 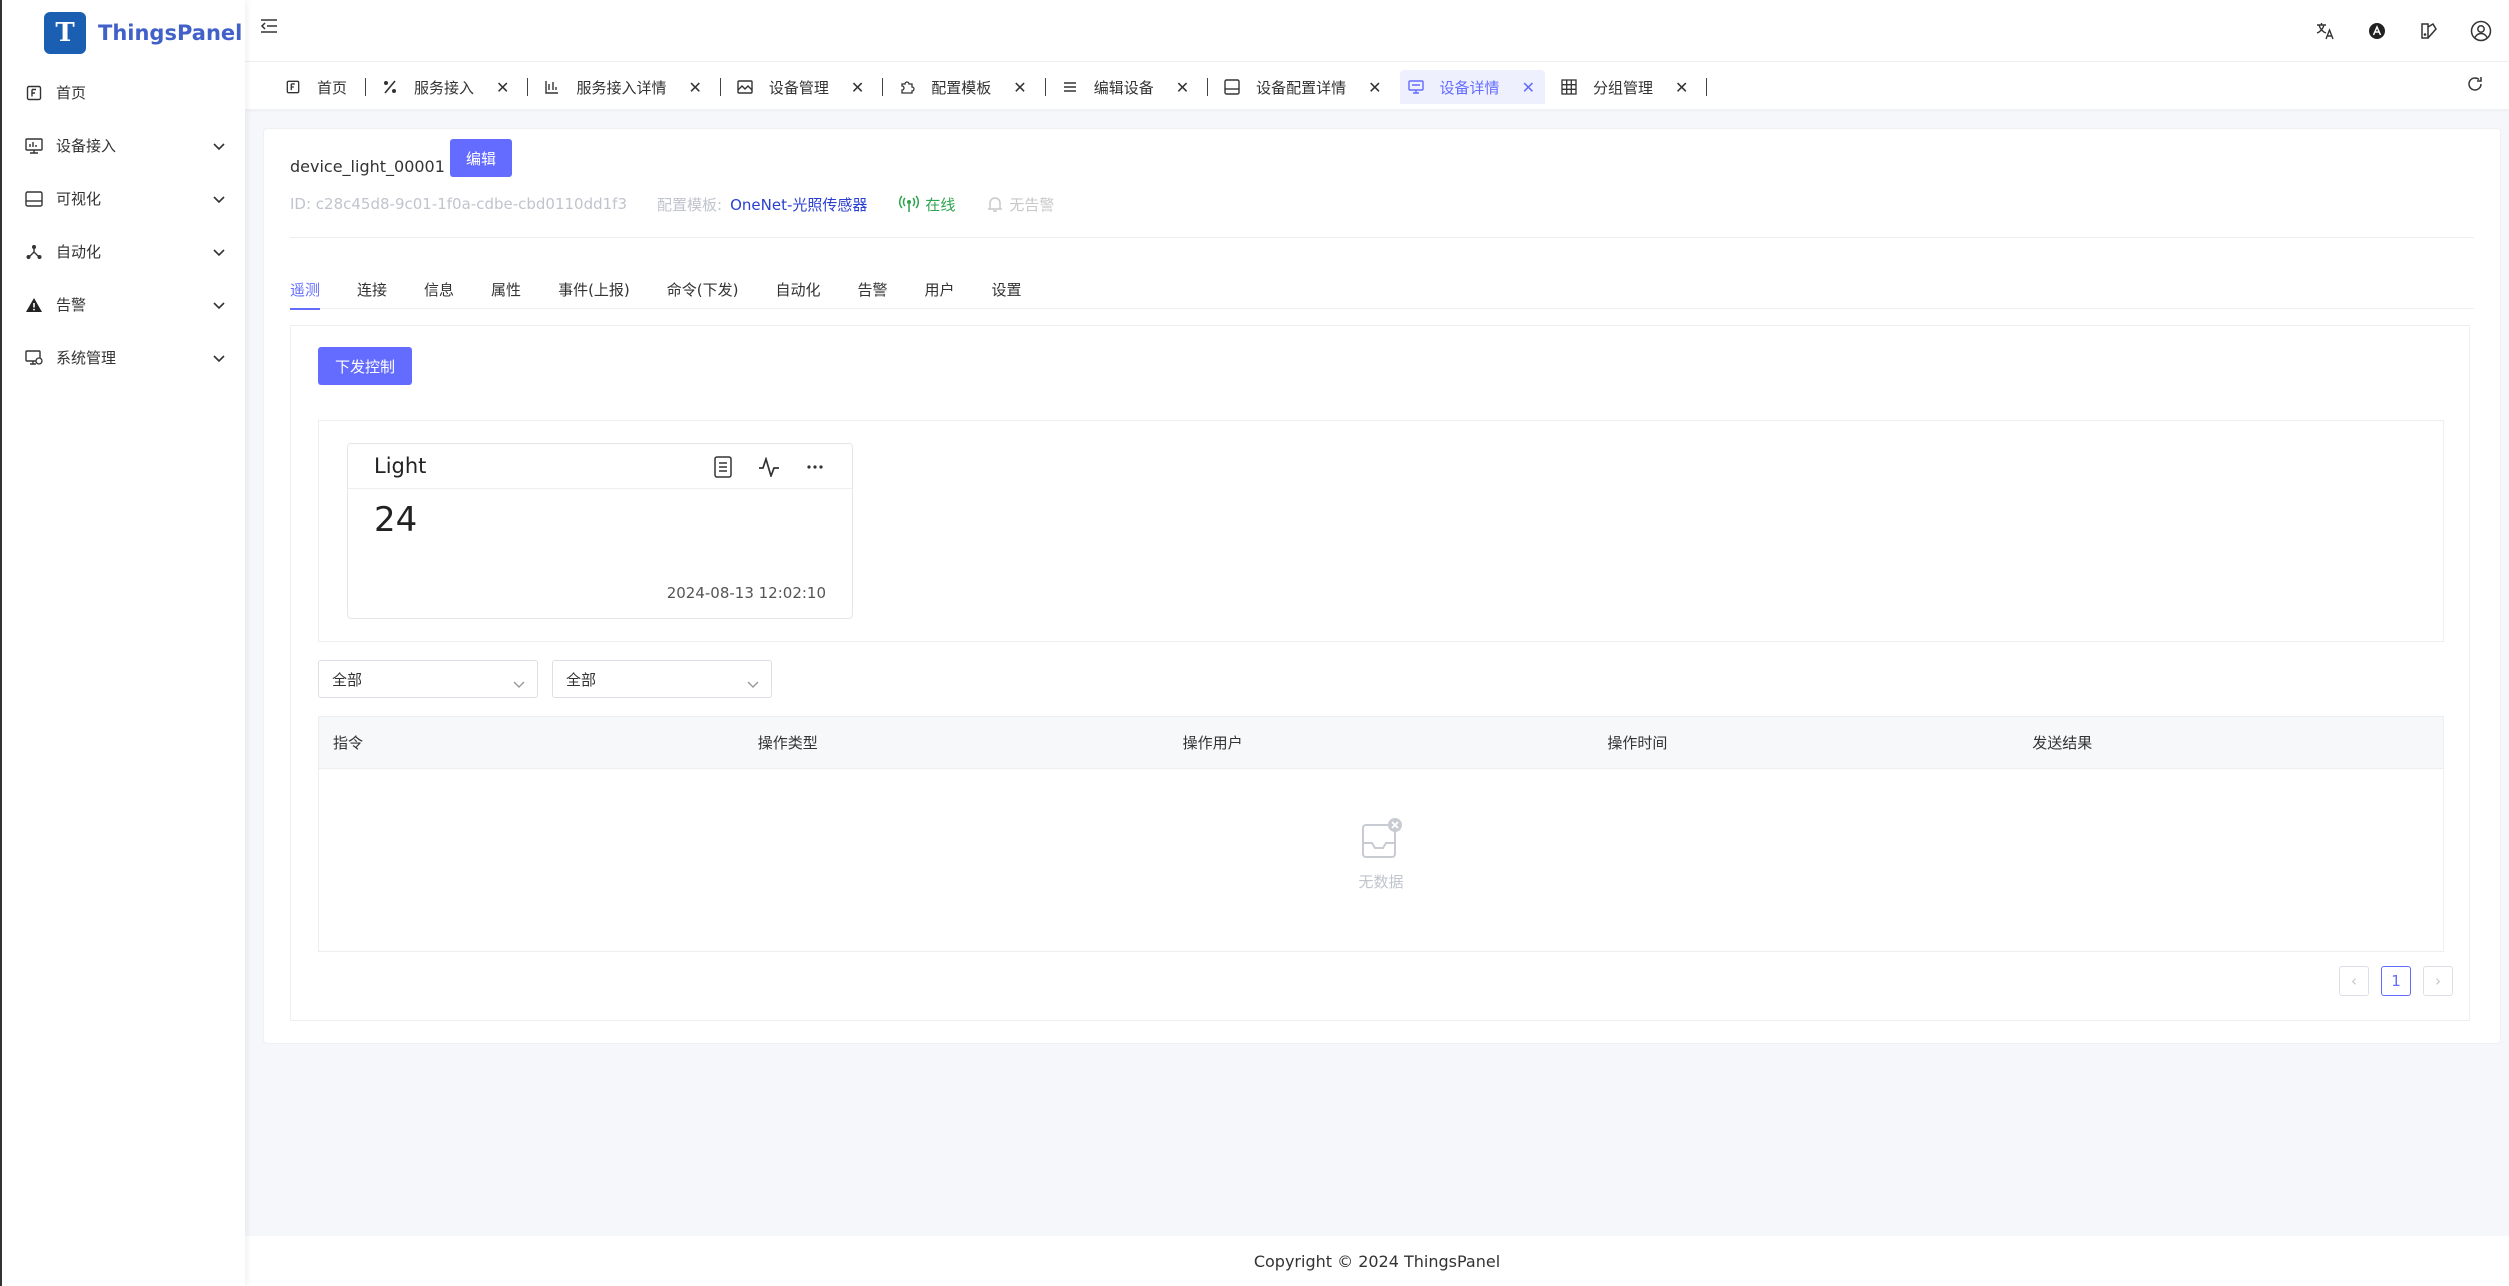 What do you see at coordinates (995, 204) in the screenshot?
I see `alarm-bell-icon` at bounding box center [995, 204].